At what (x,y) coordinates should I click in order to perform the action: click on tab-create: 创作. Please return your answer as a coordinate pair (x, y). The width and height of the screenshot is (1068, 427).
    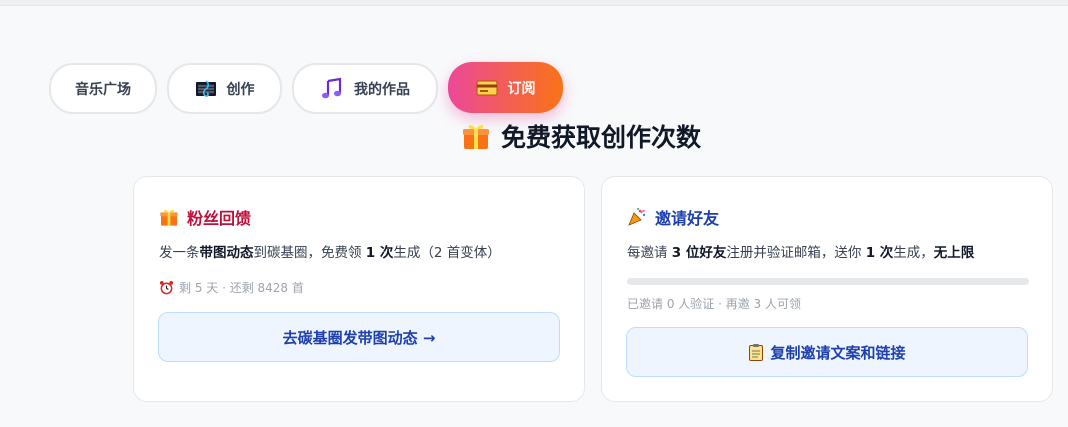
    Looking at the image, I should click on (224, 88).